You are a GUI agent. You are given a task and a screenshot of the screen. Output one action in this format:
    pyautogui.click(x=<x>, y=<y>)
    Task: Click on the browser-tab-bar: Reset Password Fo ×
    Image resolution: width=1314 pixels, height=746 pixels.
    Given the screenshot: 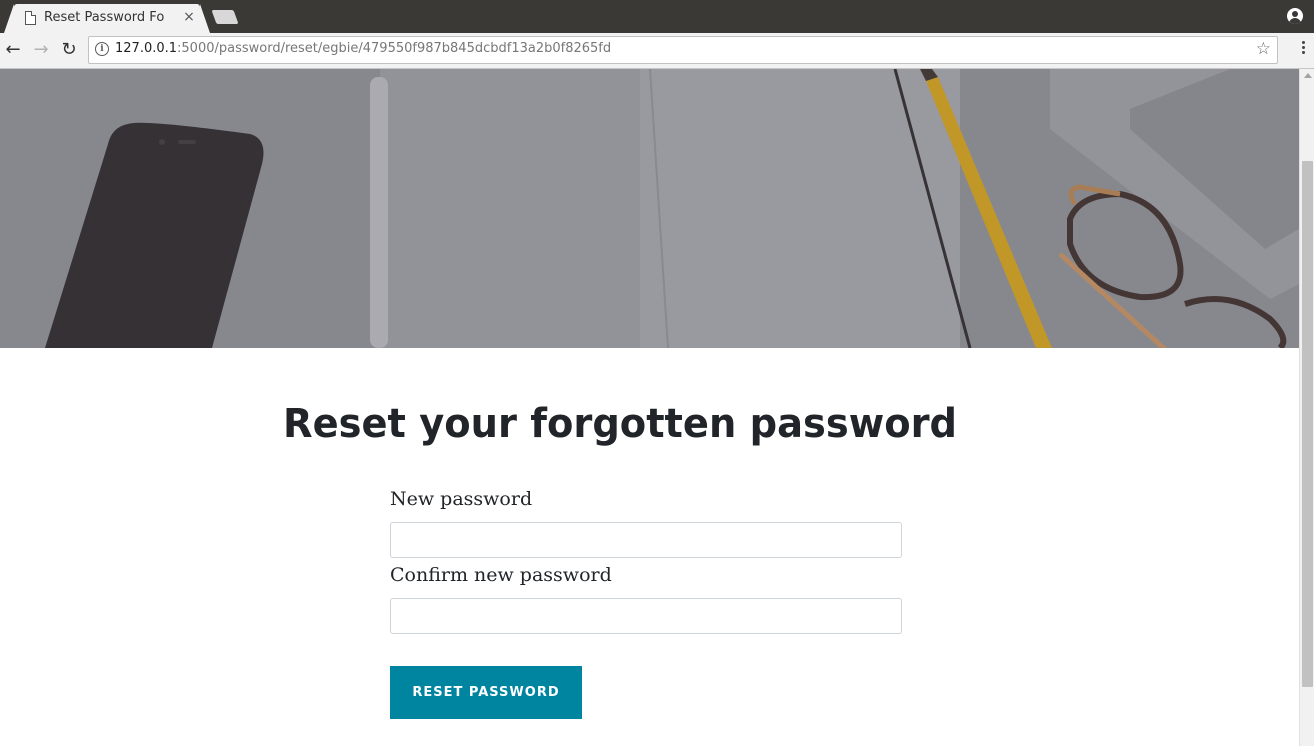 What is the action you would take?
    pyautogui.click(x=657, y=16)
    